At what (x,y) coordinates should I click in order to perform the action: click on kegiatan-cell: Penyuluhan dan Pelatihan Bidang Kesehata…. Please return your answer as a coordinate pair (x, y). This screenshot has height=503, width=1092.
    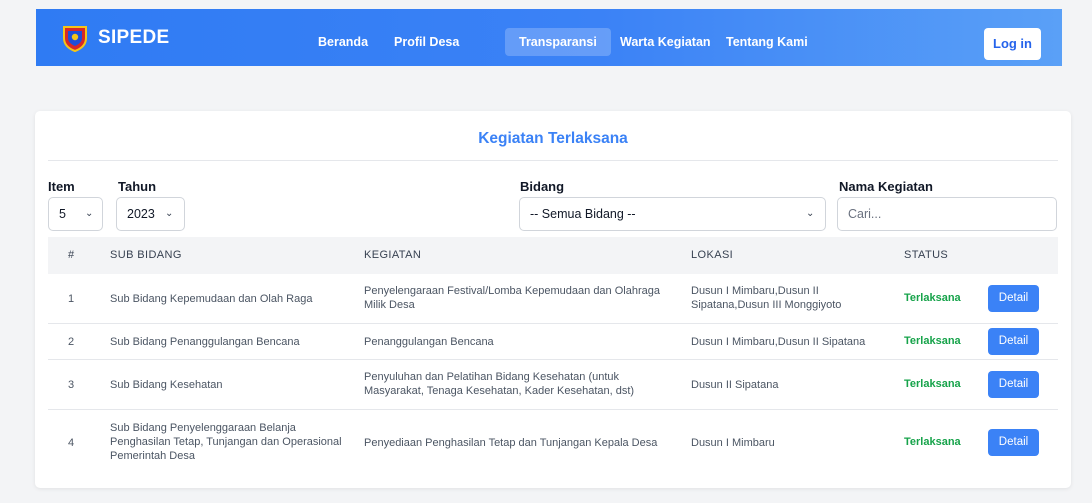
    Looking at the image, I should click on (499, 384).